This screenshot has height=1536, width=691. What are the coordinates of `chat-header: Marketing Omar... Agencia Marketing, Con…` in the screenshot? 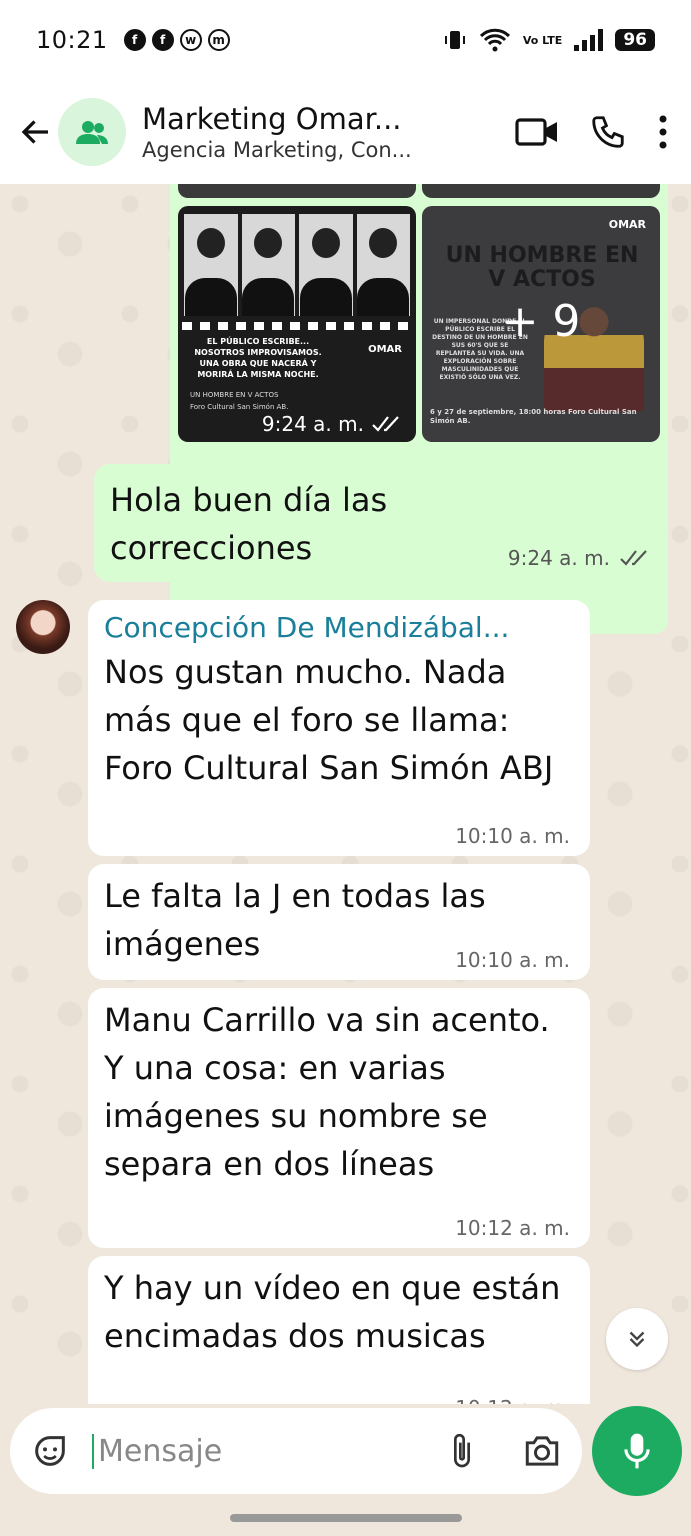 It's located at (345, 132).